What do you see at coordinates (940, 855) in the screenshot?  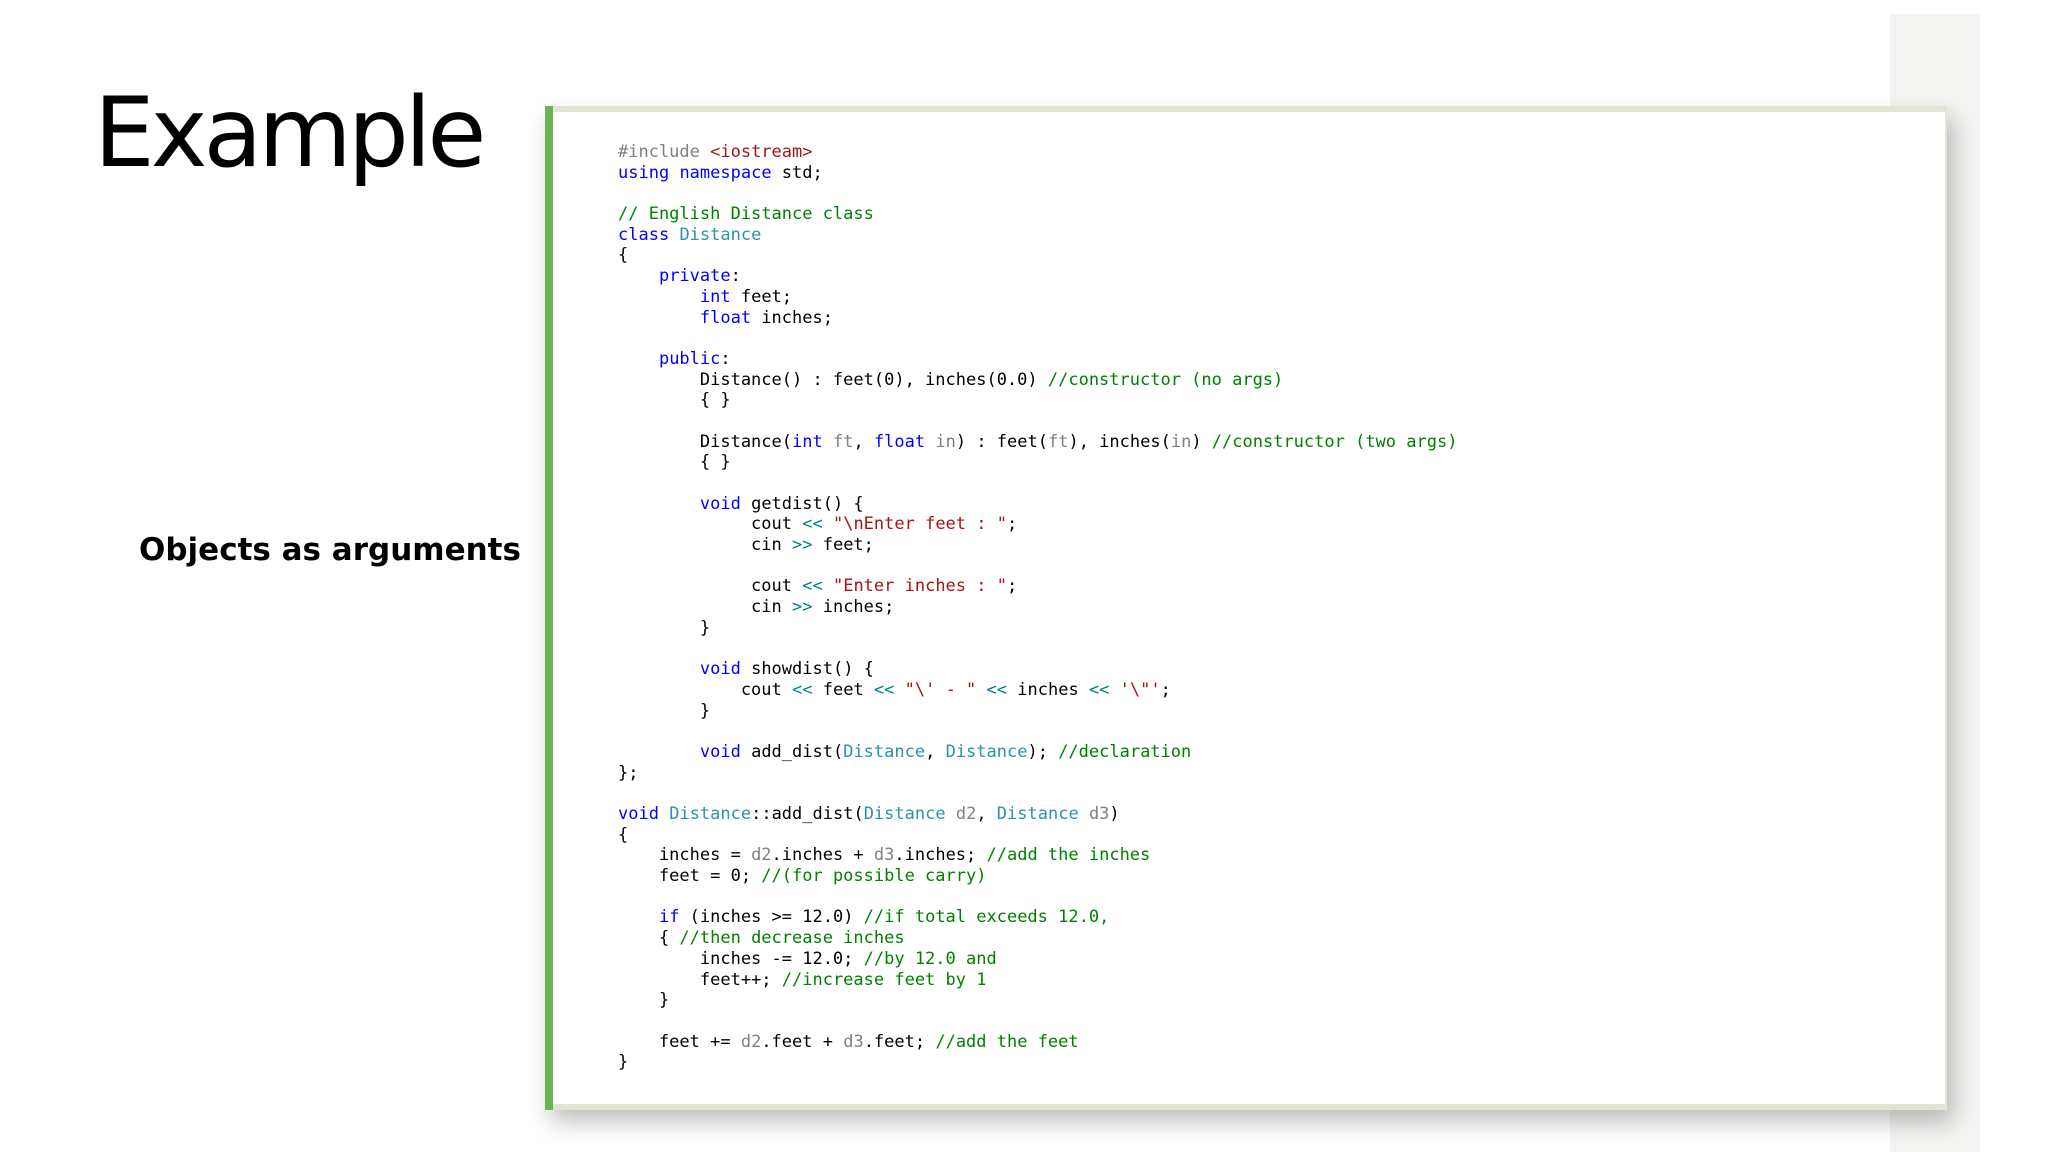 I see `code-token: .inches;` at bounding box center [940, 855].